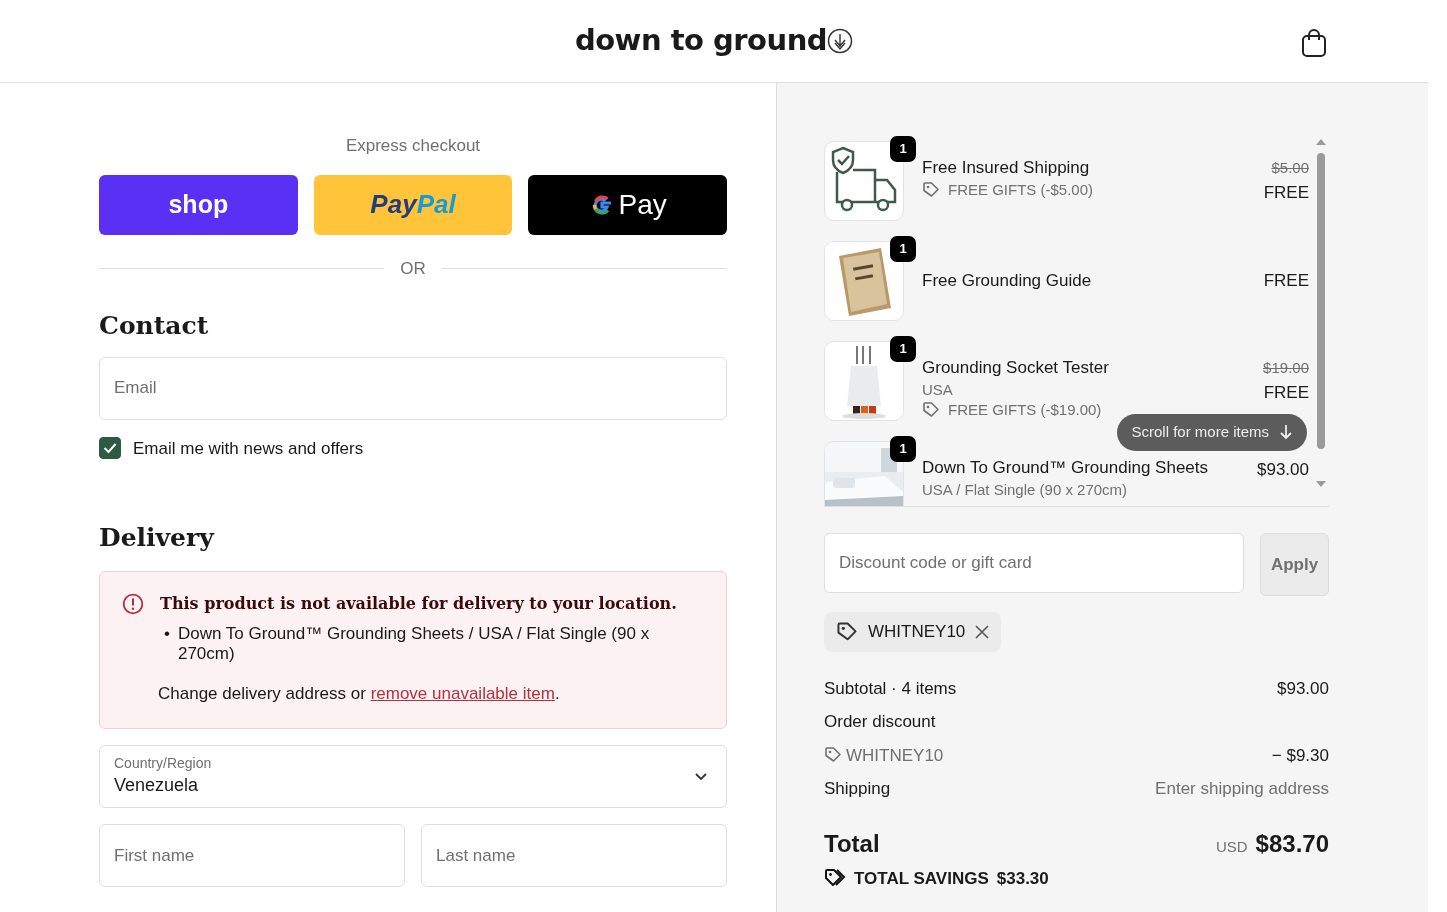 This screenshot has width=1447, height=912. I want to click on discount-label: FREE GIFTS (-$5.00), so click(1021, 189).